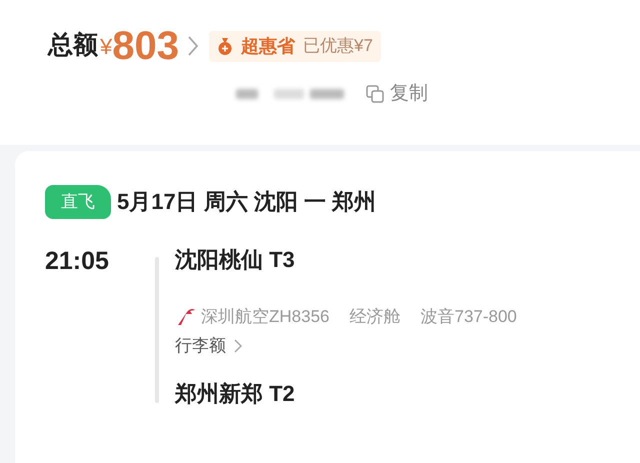 This screenshot has height=463, width=640. Describe the element at coordinates (186, 316) in the screenshot. I see `airline-logo-icon` at that location.